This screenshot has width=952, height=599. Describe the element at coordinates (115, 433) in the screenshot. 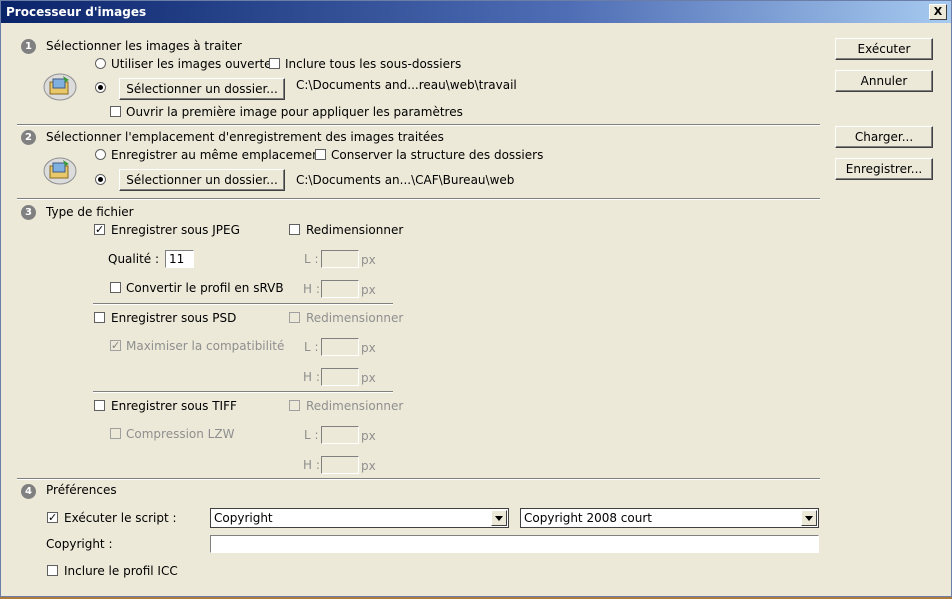

I see `lzw-compression-checkbox` at that location.